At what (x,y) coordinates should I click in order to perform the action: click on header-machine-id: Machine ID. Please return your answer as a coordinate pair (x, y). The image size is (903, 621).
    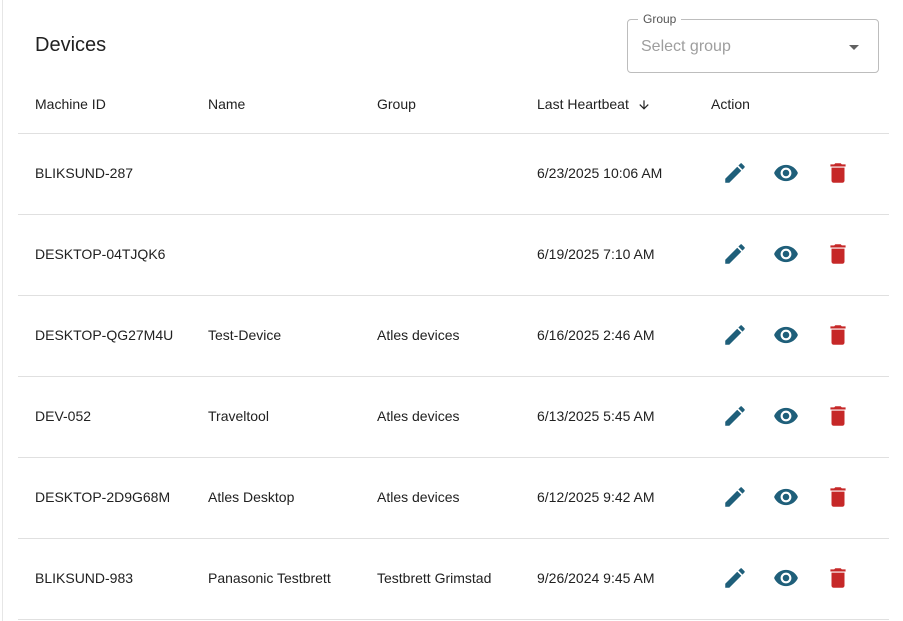
    Looking at the image, I should click on (70, 104).